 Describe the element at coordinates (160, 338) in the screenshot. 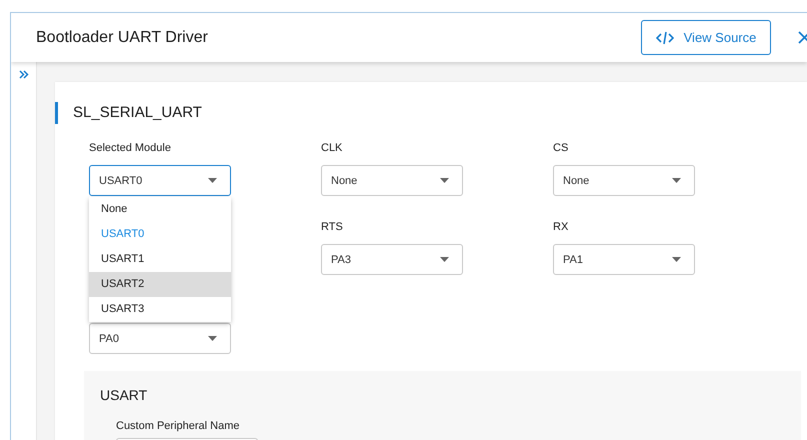

I see `dropdown-select: PA0` at that location.